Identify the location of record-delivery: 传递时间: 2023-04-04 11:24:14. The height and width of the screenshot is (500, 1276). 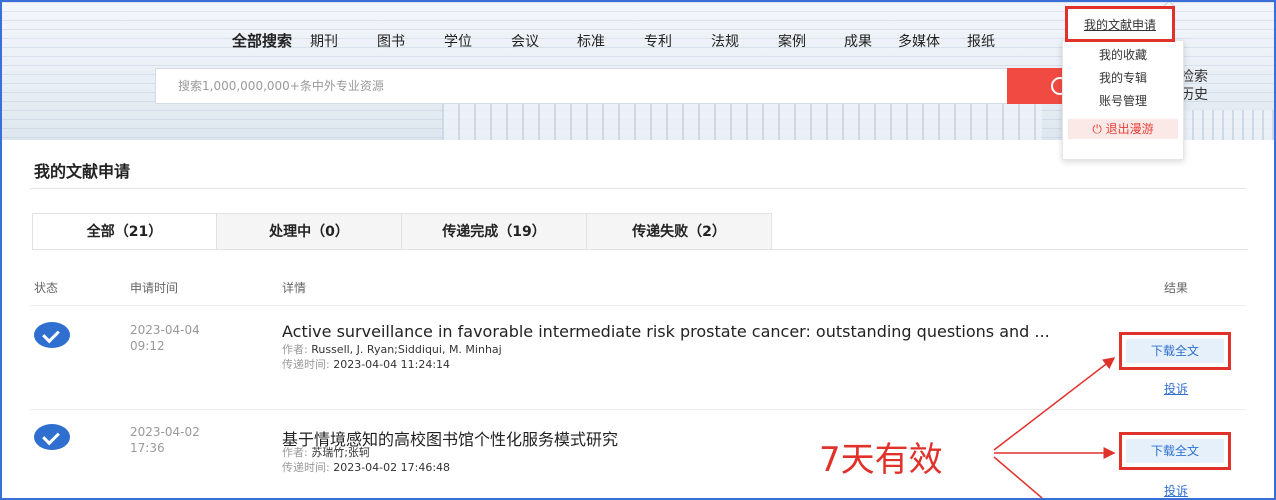
(366, 365).